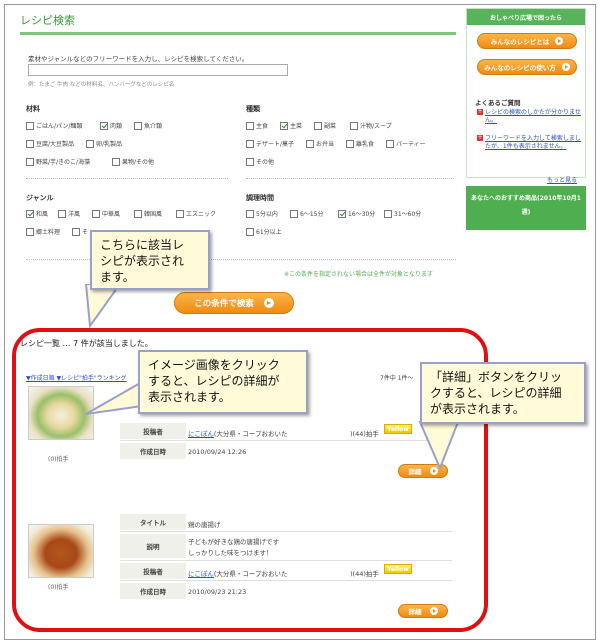  Describe the element at coordinates (526, 212) in the screenshot. I see `featured-line-2: 週)` at that location.